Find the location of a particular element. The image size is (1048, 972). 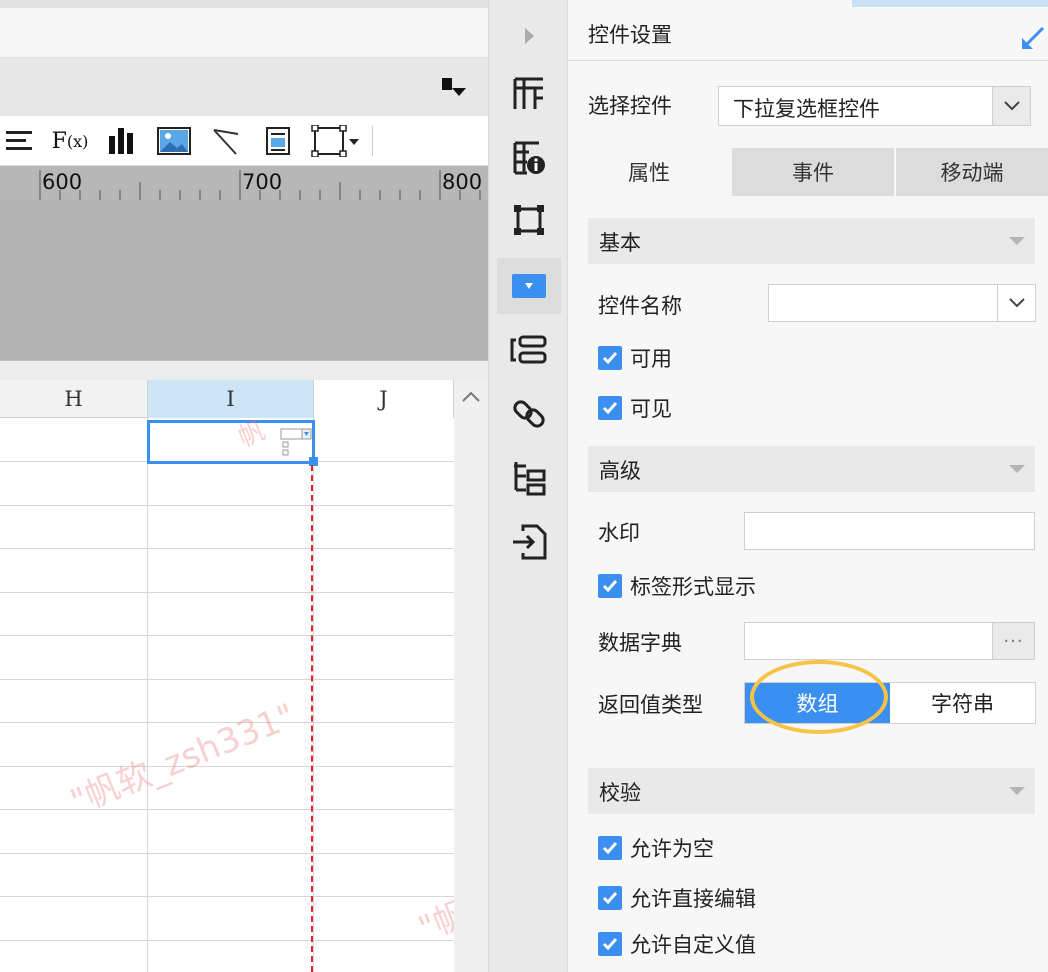

highlight-annotation-ring is located at coordinates (819, 697).